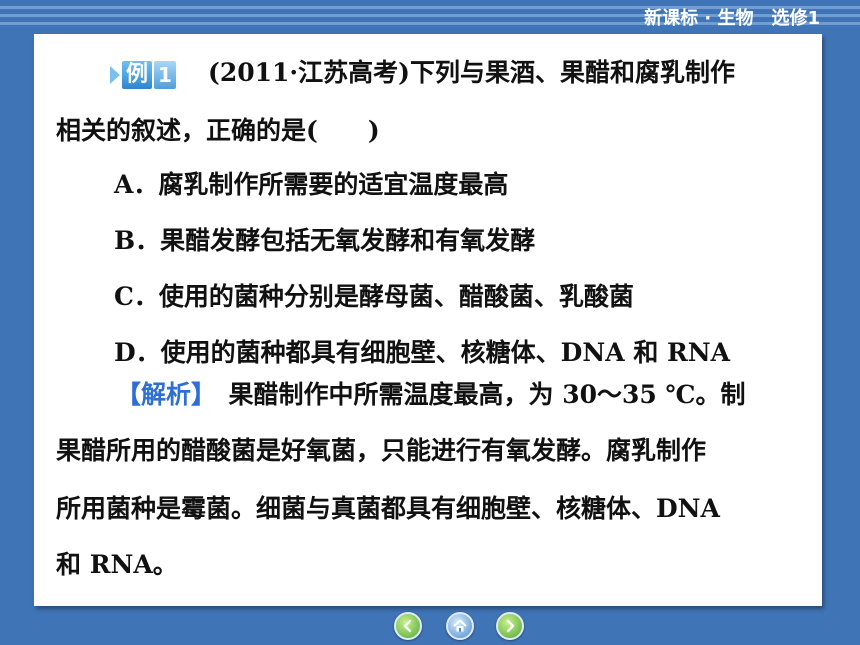 This screenshot has height=645, width=860. I want to click on home-button, so click(460, 626).